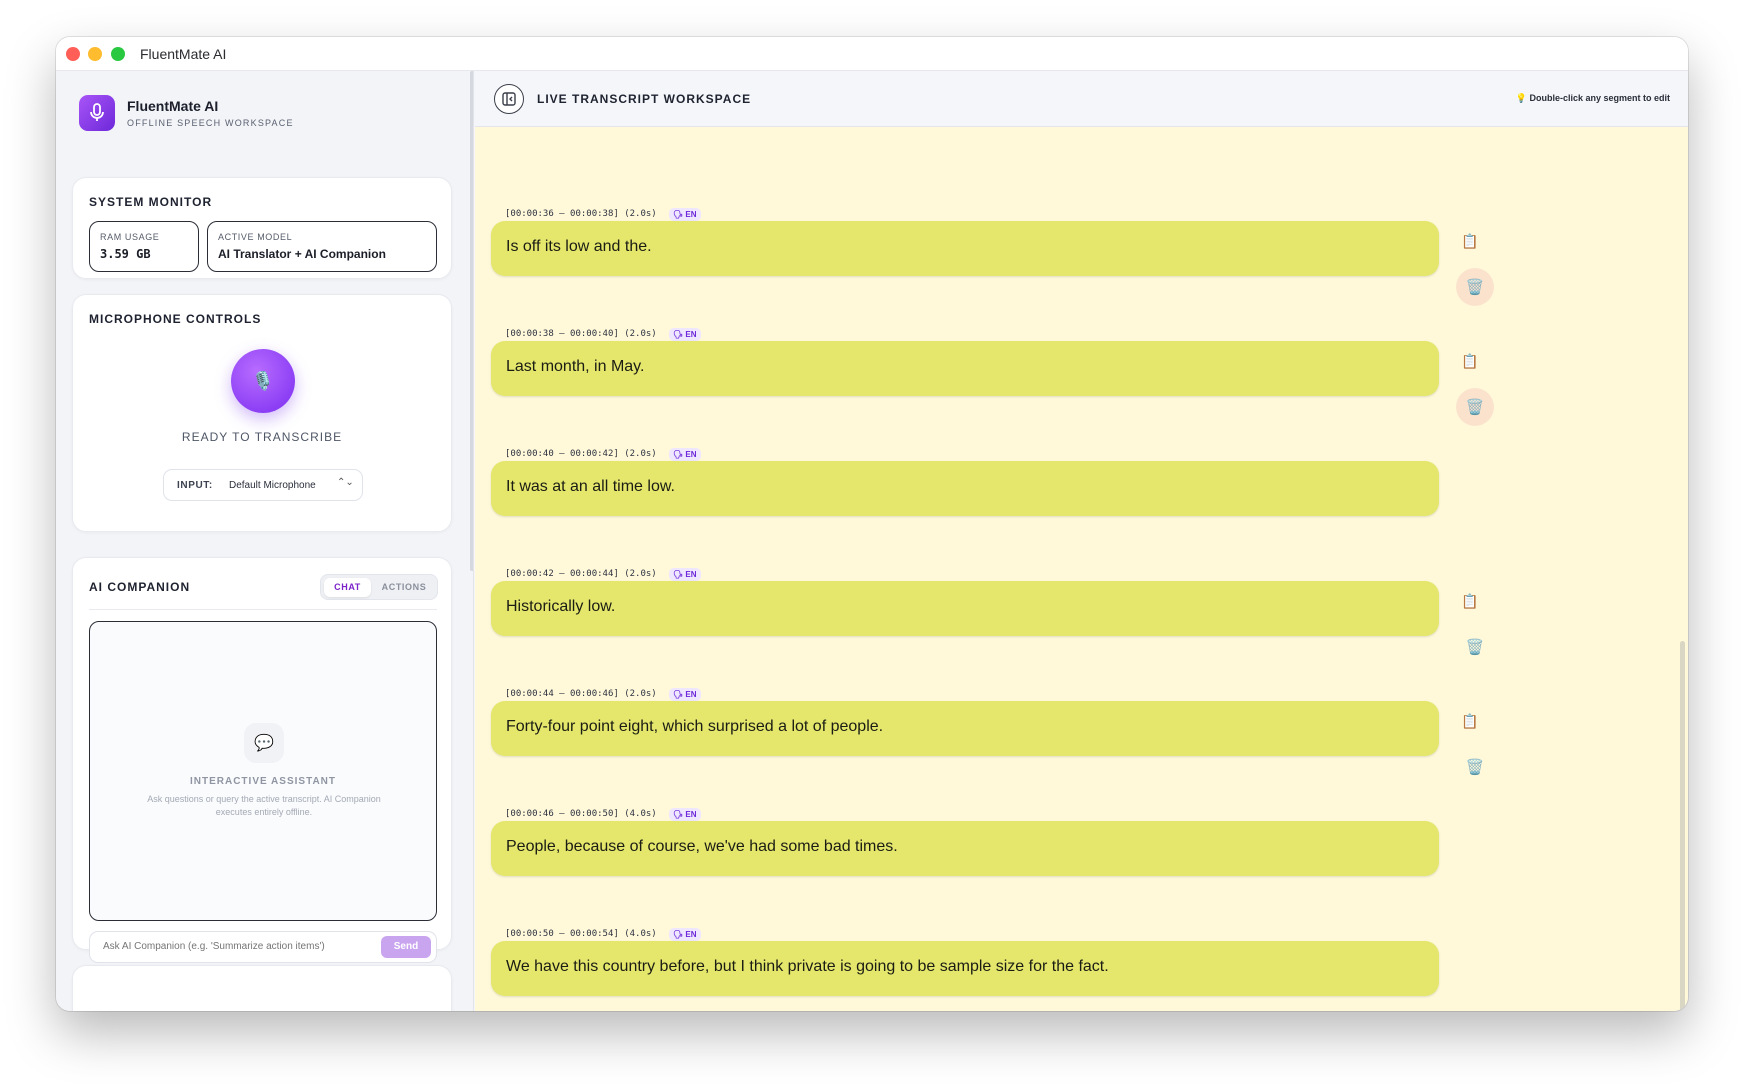 The height and width of the screenshot is (1084, 1744). I want to click on ask-bar: Send, so click(263, 947).